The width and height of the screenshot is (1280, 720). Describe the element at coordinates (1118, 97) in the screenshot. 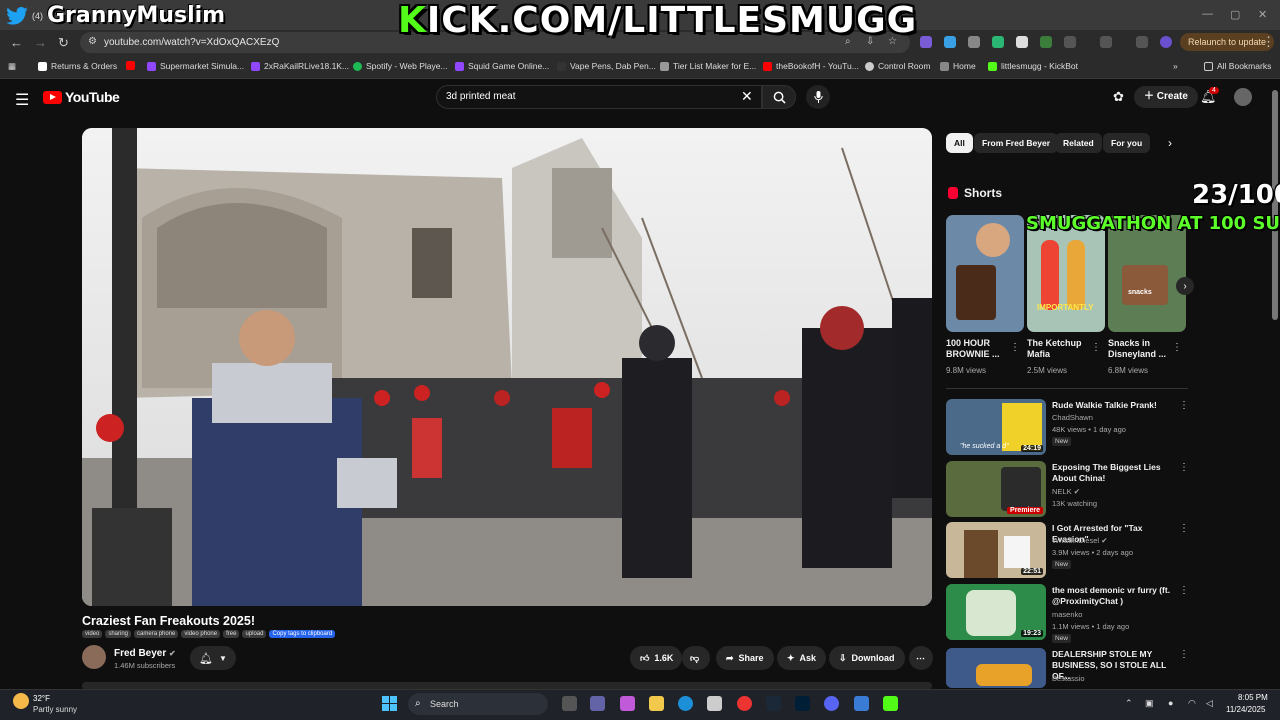

I see `cast-icon: ✿` at that location.